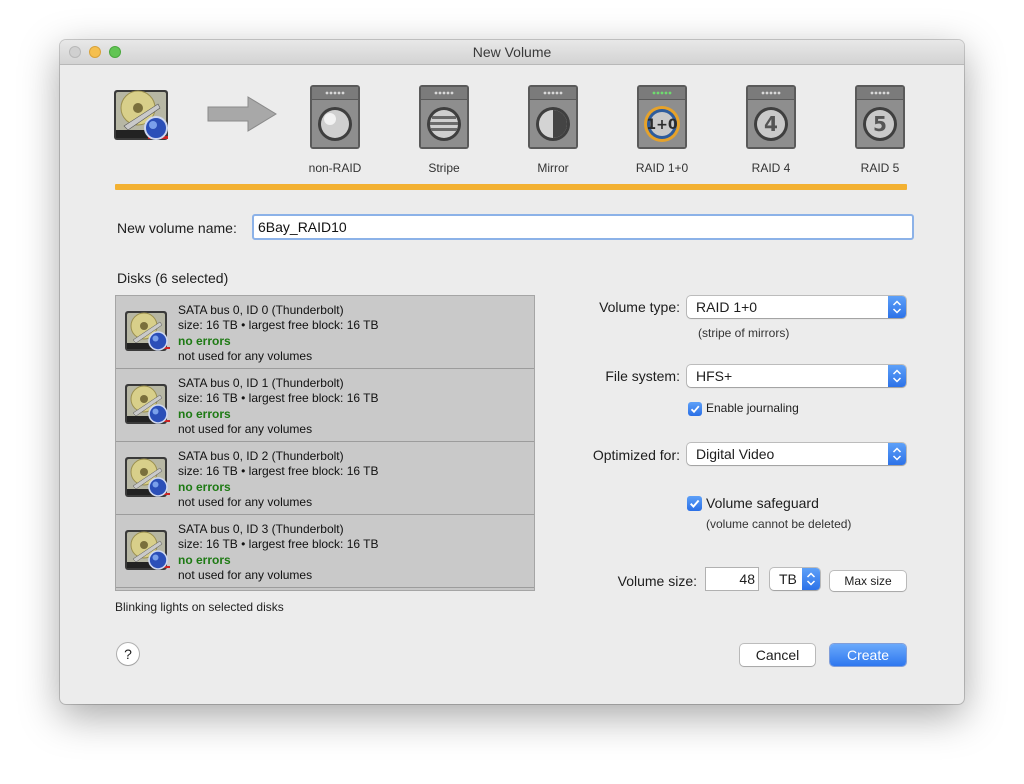 The width and height of the screenshot is (1024, 784). I want to click on sphere-raid10-icon: 1+0, so click(662, 117).